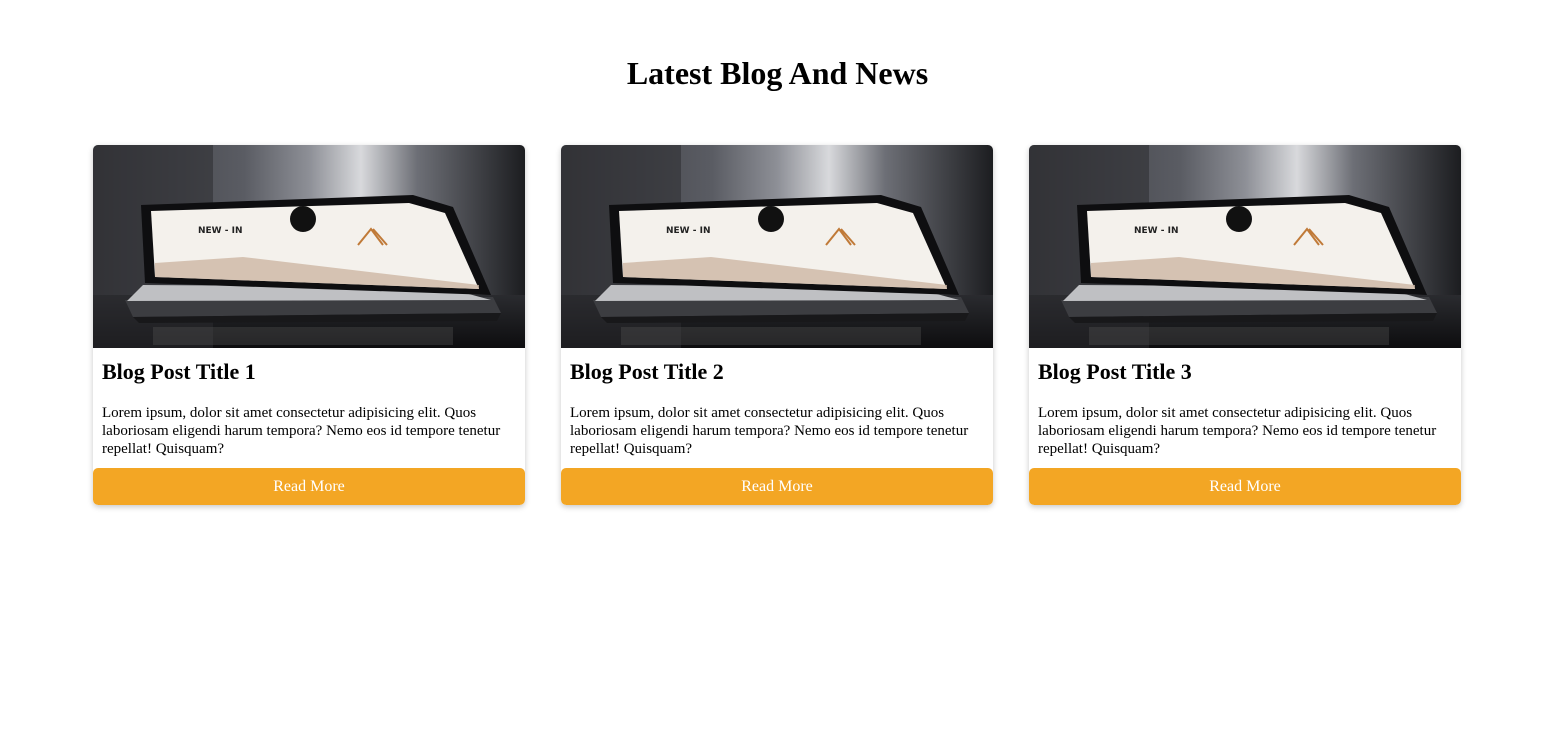 The width and height of the screenshot is (1555, 732). What do you see at coordinates (1245, 372) in the screenshot?
I see `post-title: Blog Post Title 3` at bounding box center [1245, 372].